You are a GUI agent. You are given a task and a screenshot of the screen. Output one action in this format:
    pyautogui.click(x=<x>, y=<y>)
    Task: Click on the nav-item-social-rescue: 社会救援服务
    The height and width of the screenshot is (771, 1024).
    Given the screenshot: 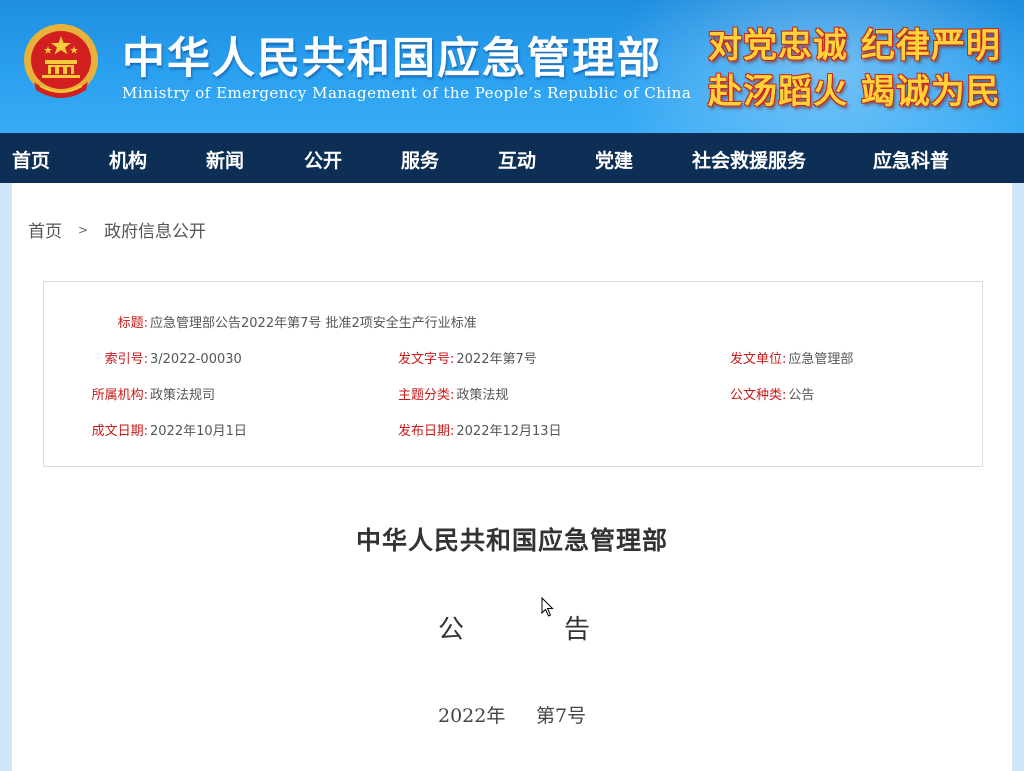 What is the action you would take?
    pyautogui.click(x=749, y=159)
    